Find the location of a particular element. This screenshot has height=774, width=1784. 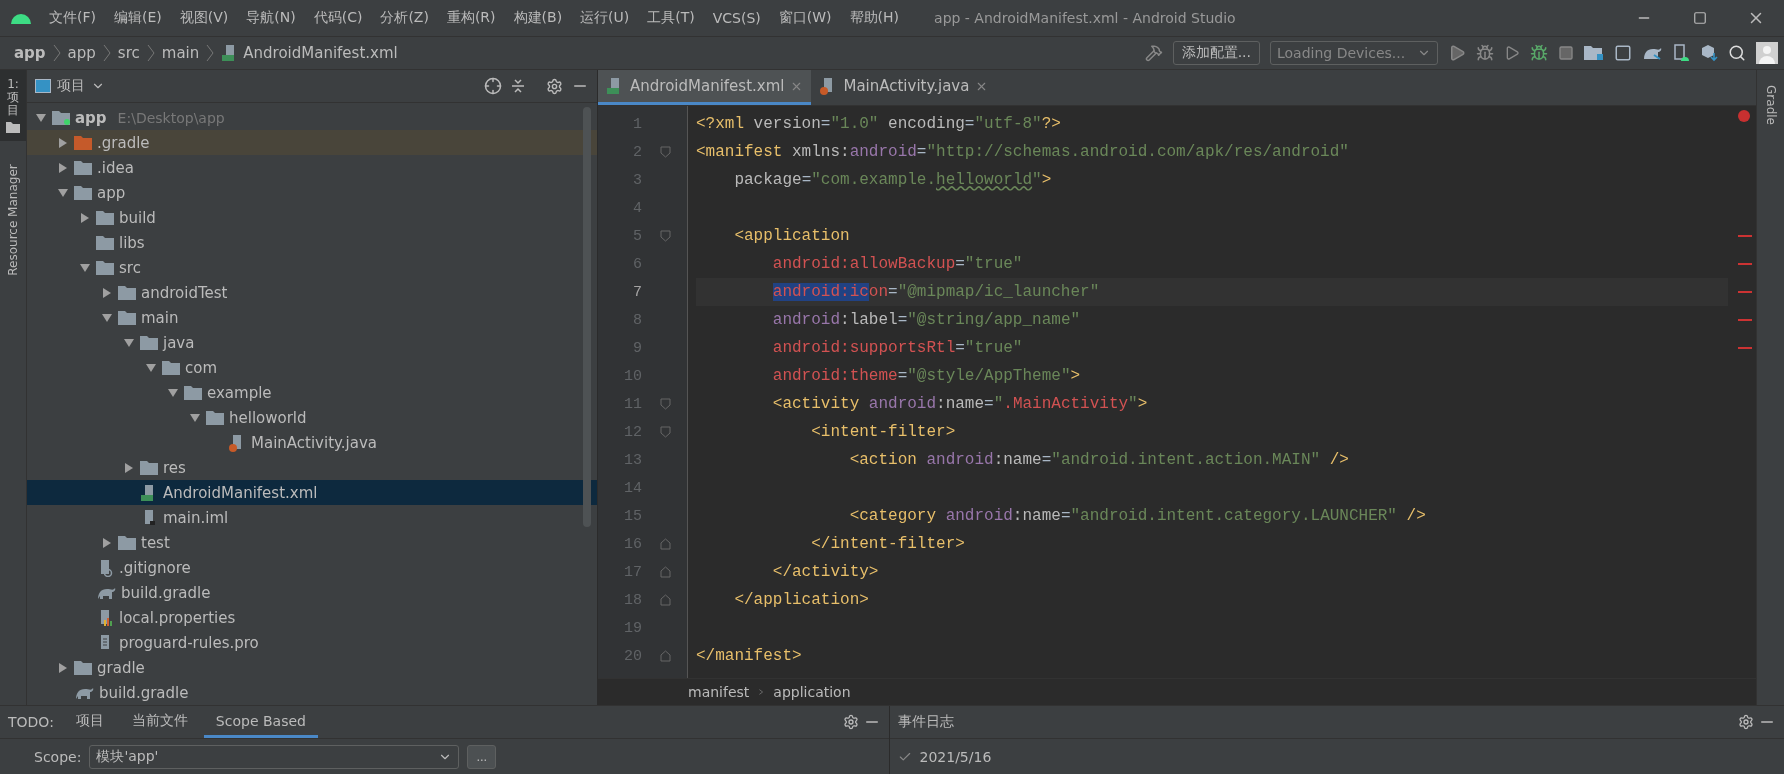

editor-tab: AndroidManifest.xml is located at coordinates (705, 87).